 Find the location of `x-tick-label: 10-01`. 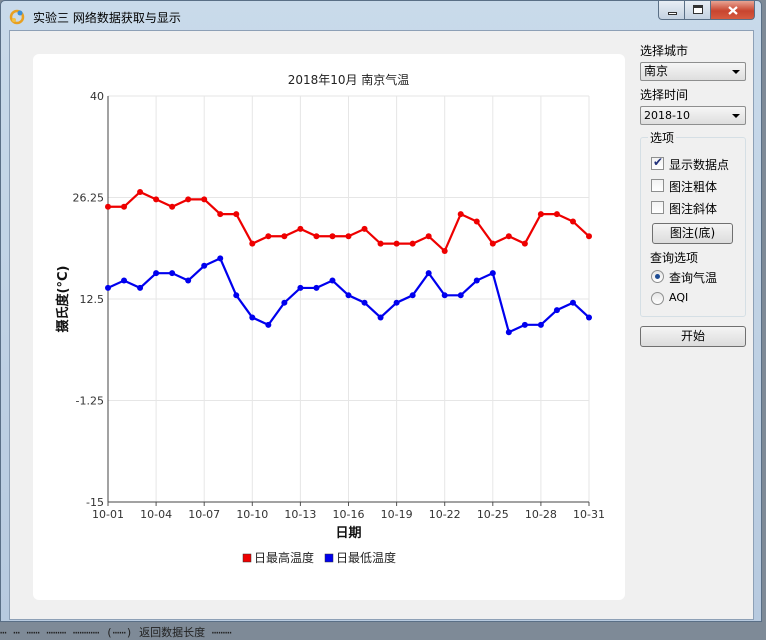

x-tick-label: 10-01 is located at coordinates (108, 514).